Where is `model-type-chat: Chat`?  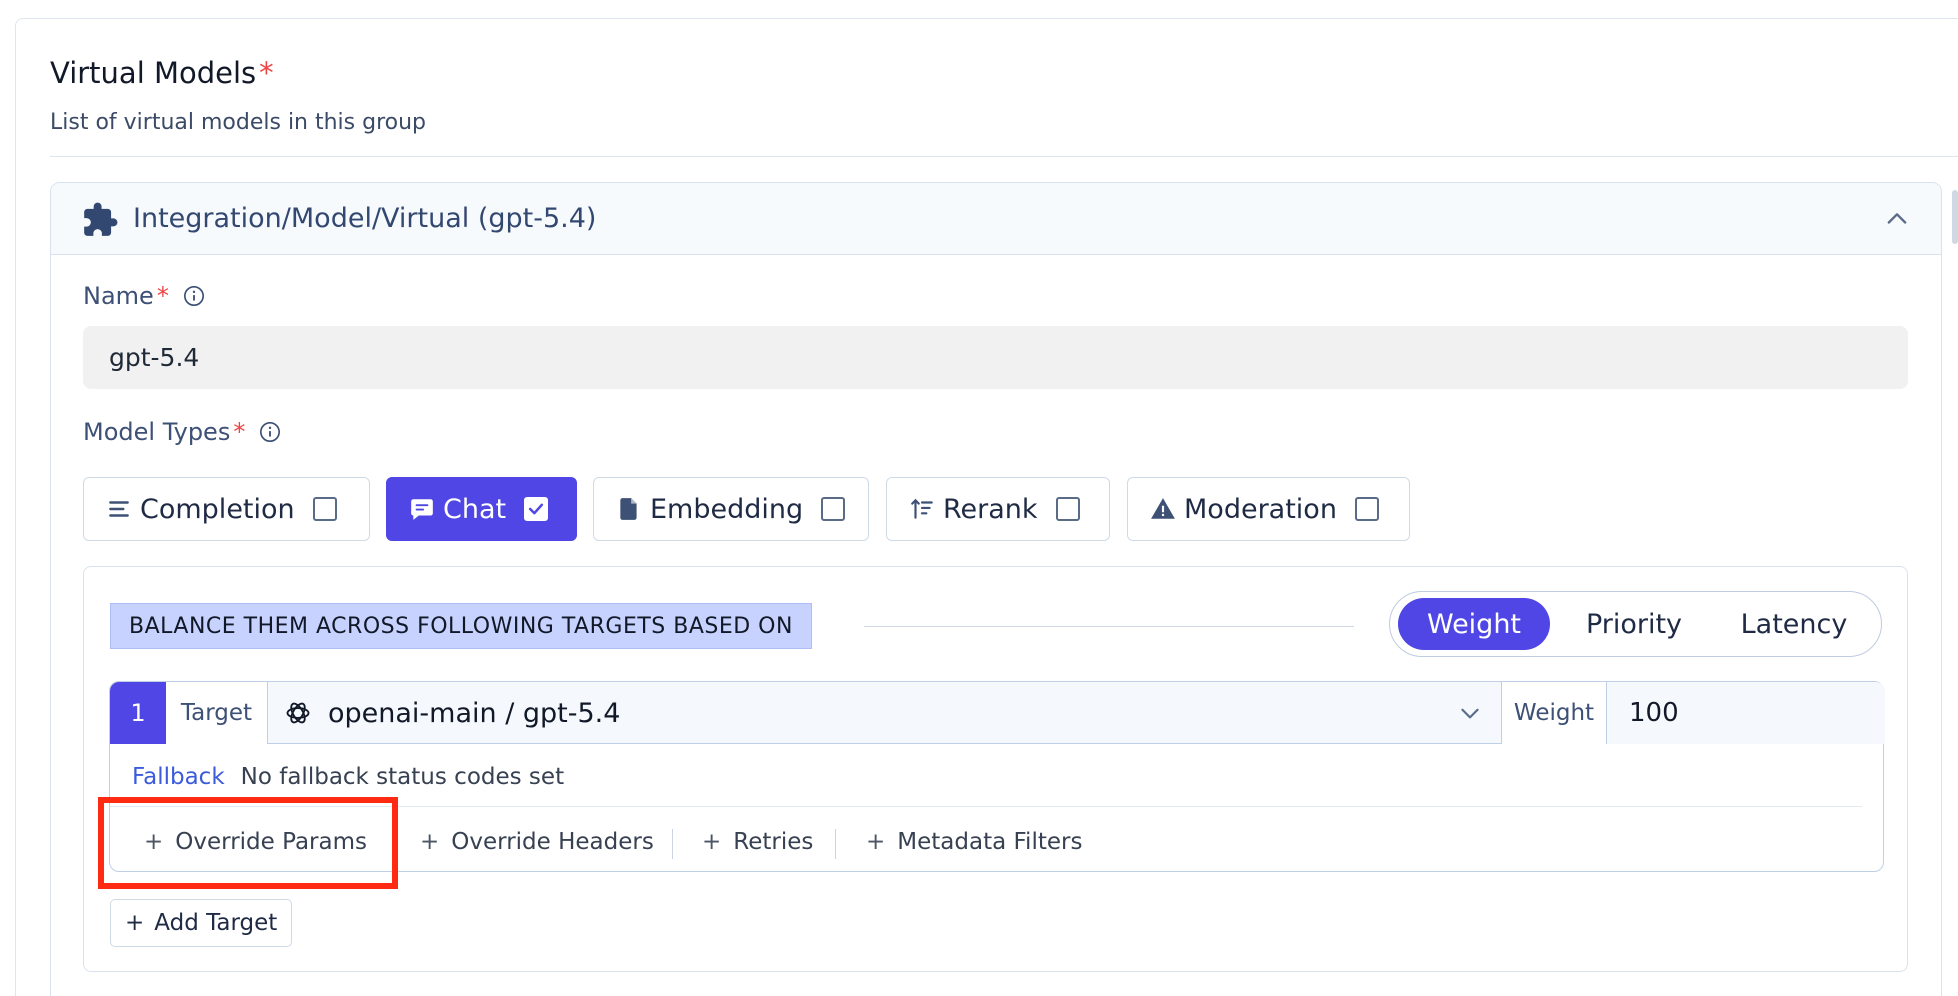
model-type-chat: Chat is located at coordinates (481, 509).